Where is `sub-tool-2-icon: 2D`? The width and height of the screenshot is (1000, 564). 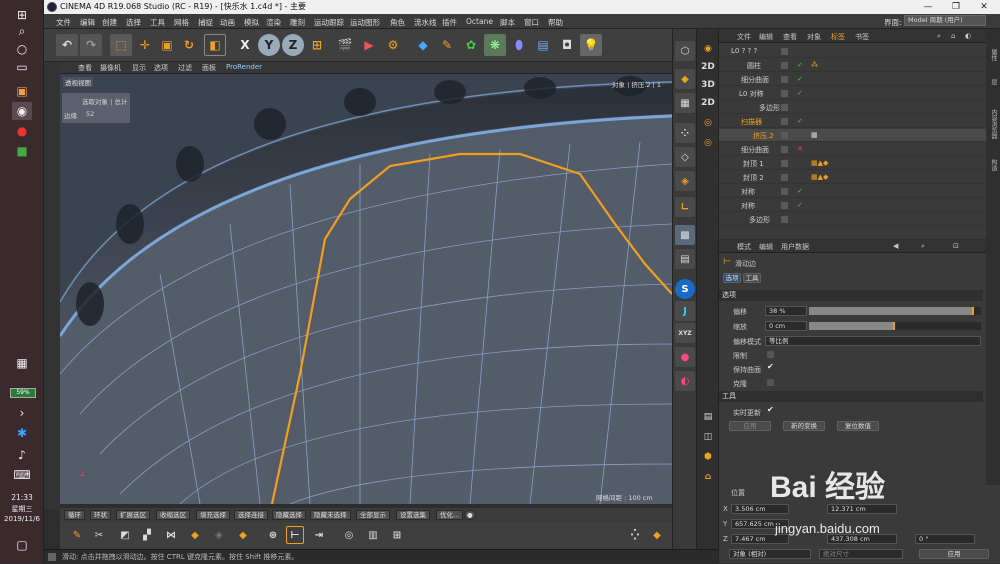 sub-tool-2-icon: 2D is located at coordinates (708, 67).